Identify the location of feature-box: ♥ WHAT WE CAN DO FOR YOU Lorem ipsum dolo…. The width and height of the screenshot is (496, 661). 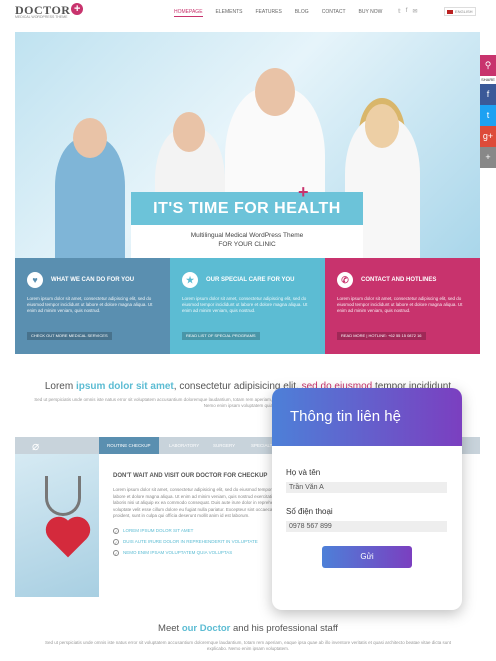
(92, 306).